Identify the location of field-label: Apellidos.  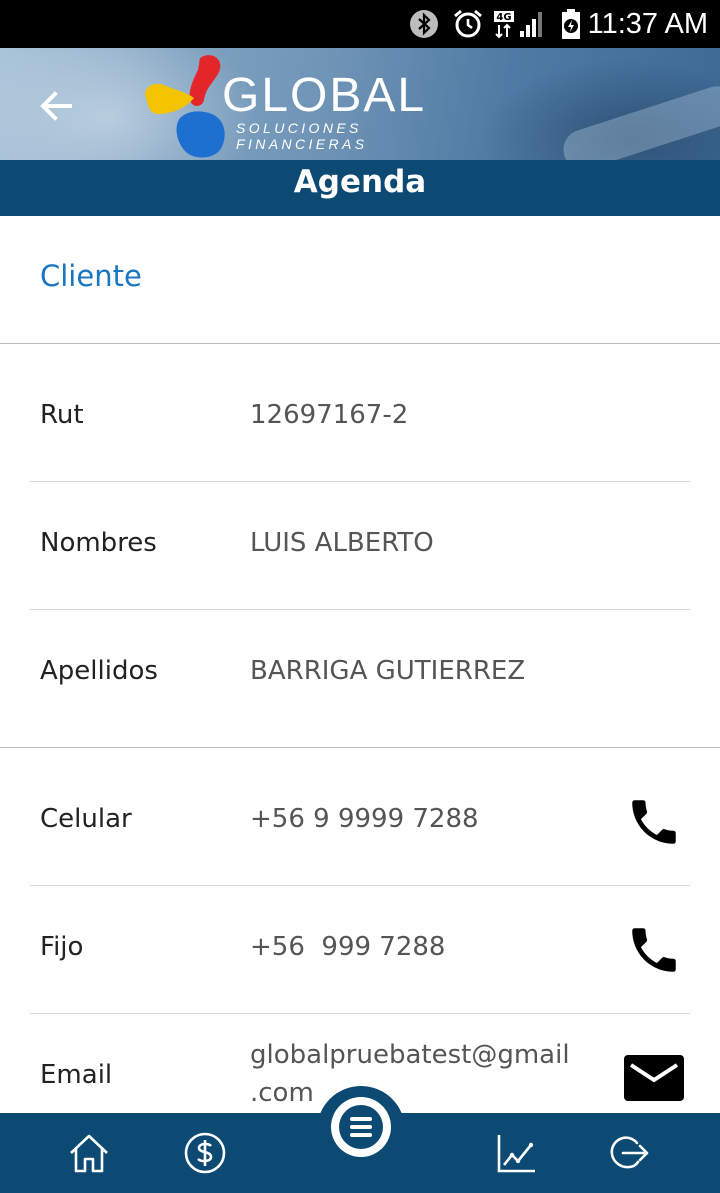
(99, 671).